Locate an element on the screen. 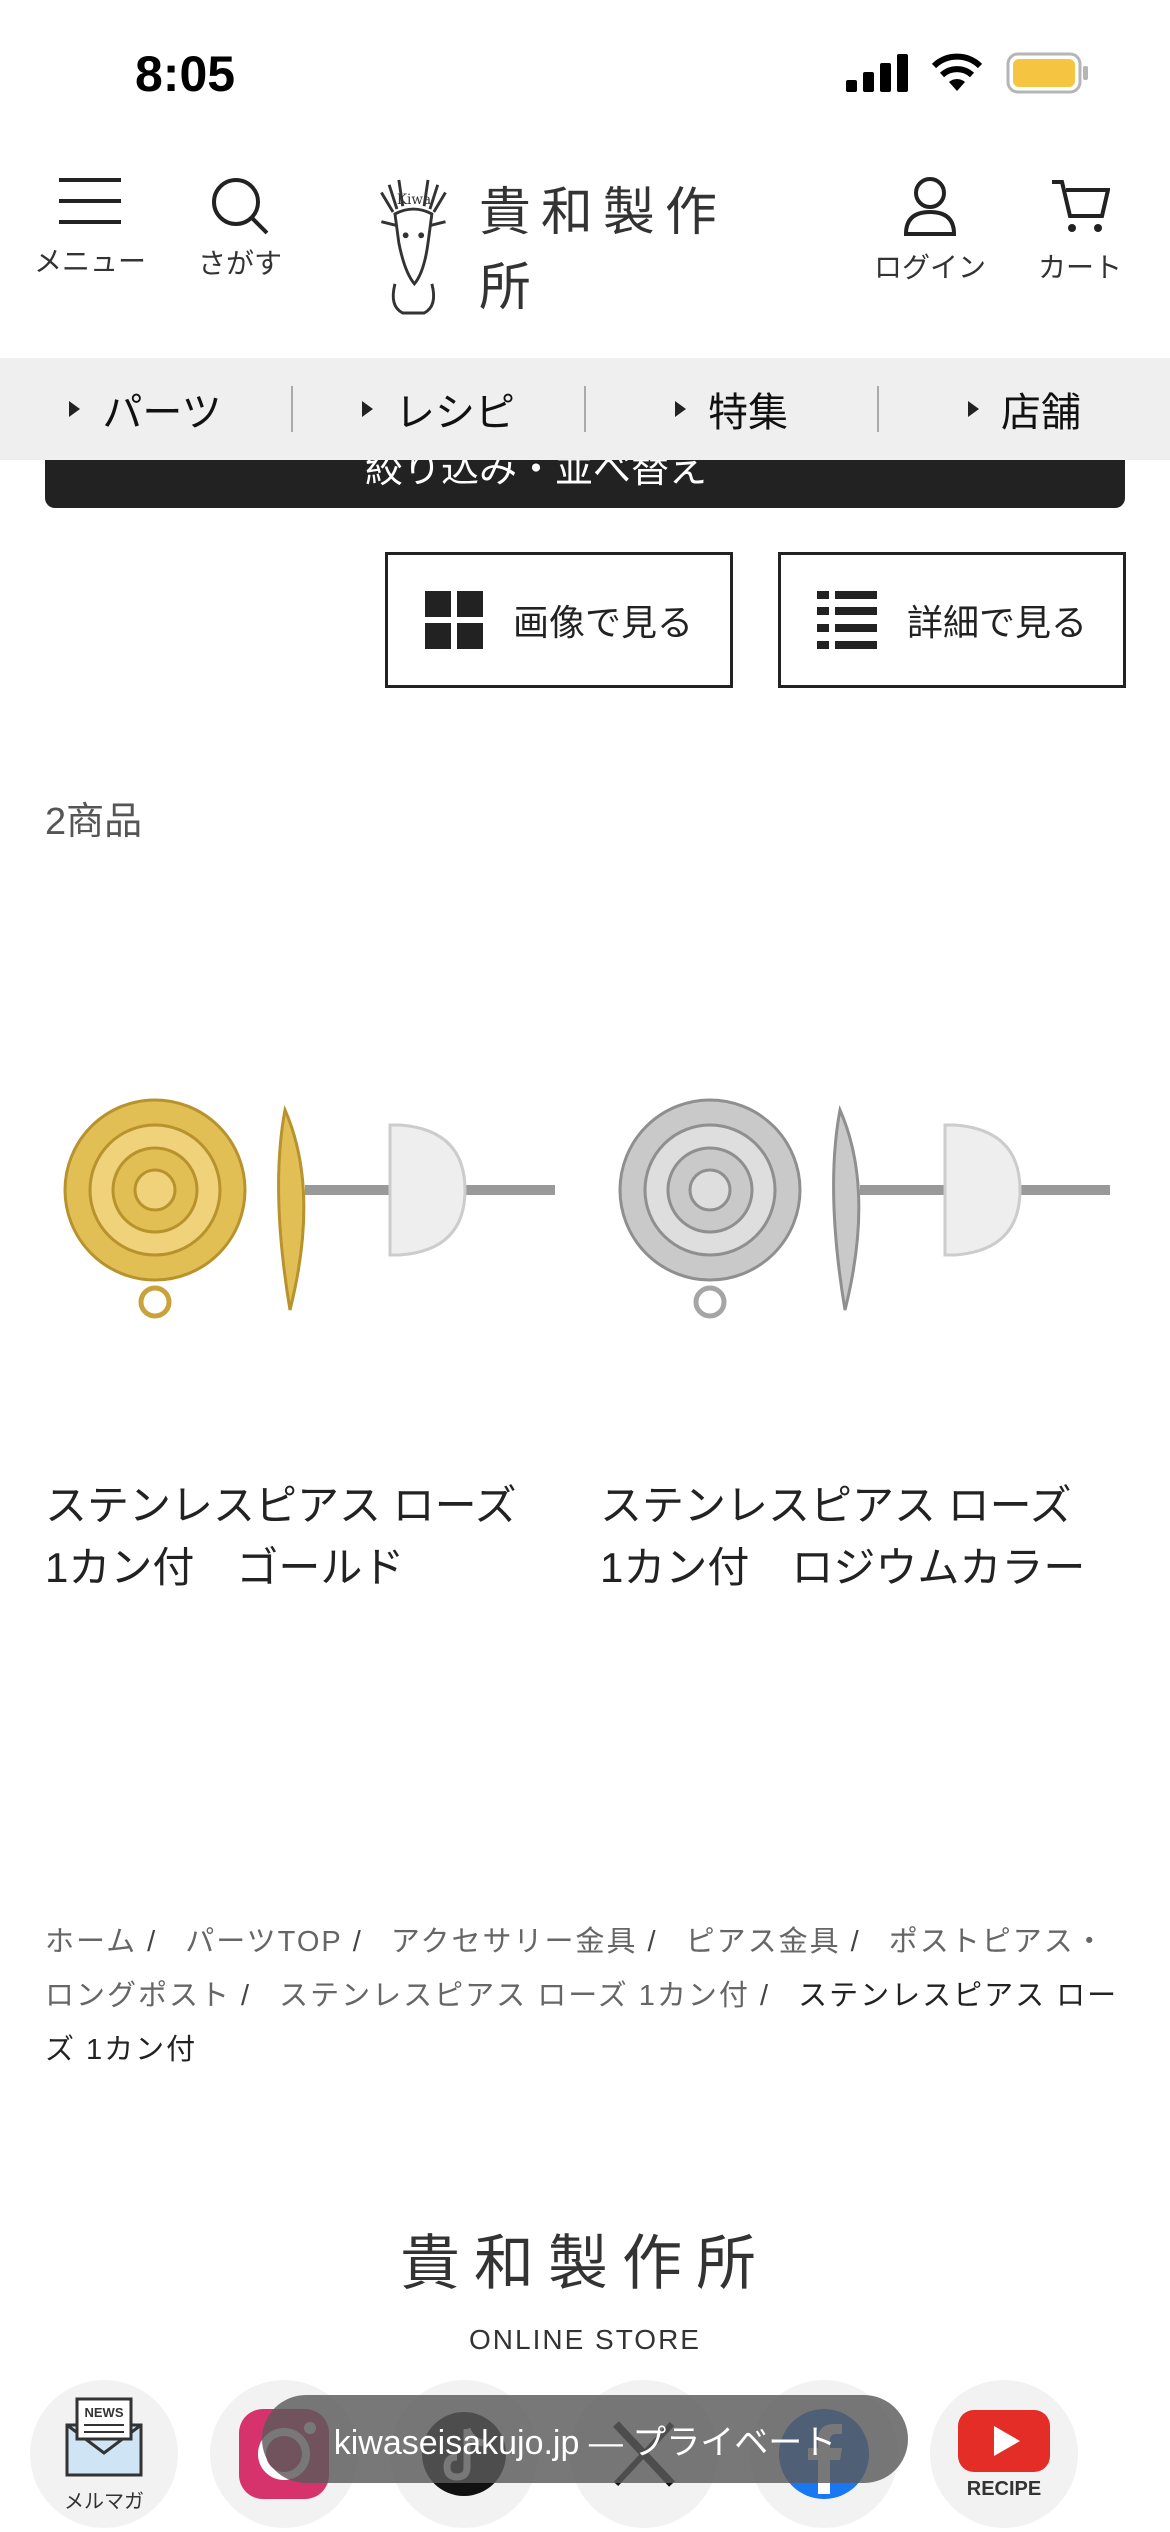 This screenshot has height=2532, width=1170. product-card-rhodium: ステンレスピアス ローズ 1カン付 ロジウムカラー is located at coordinates (865, 1319).